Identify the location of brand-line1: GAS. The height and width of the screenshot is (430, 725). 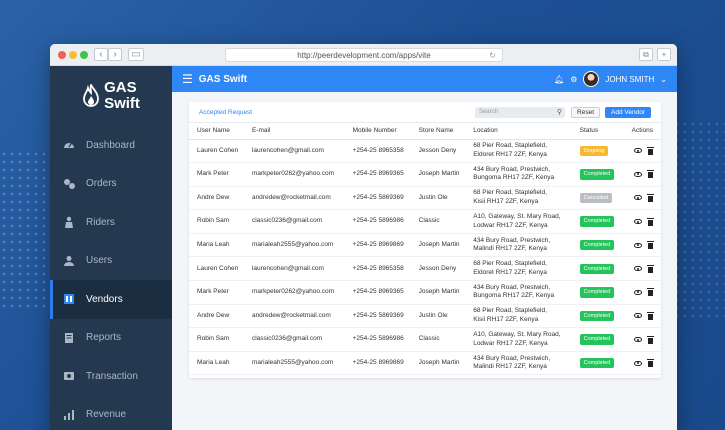
(120, 87).